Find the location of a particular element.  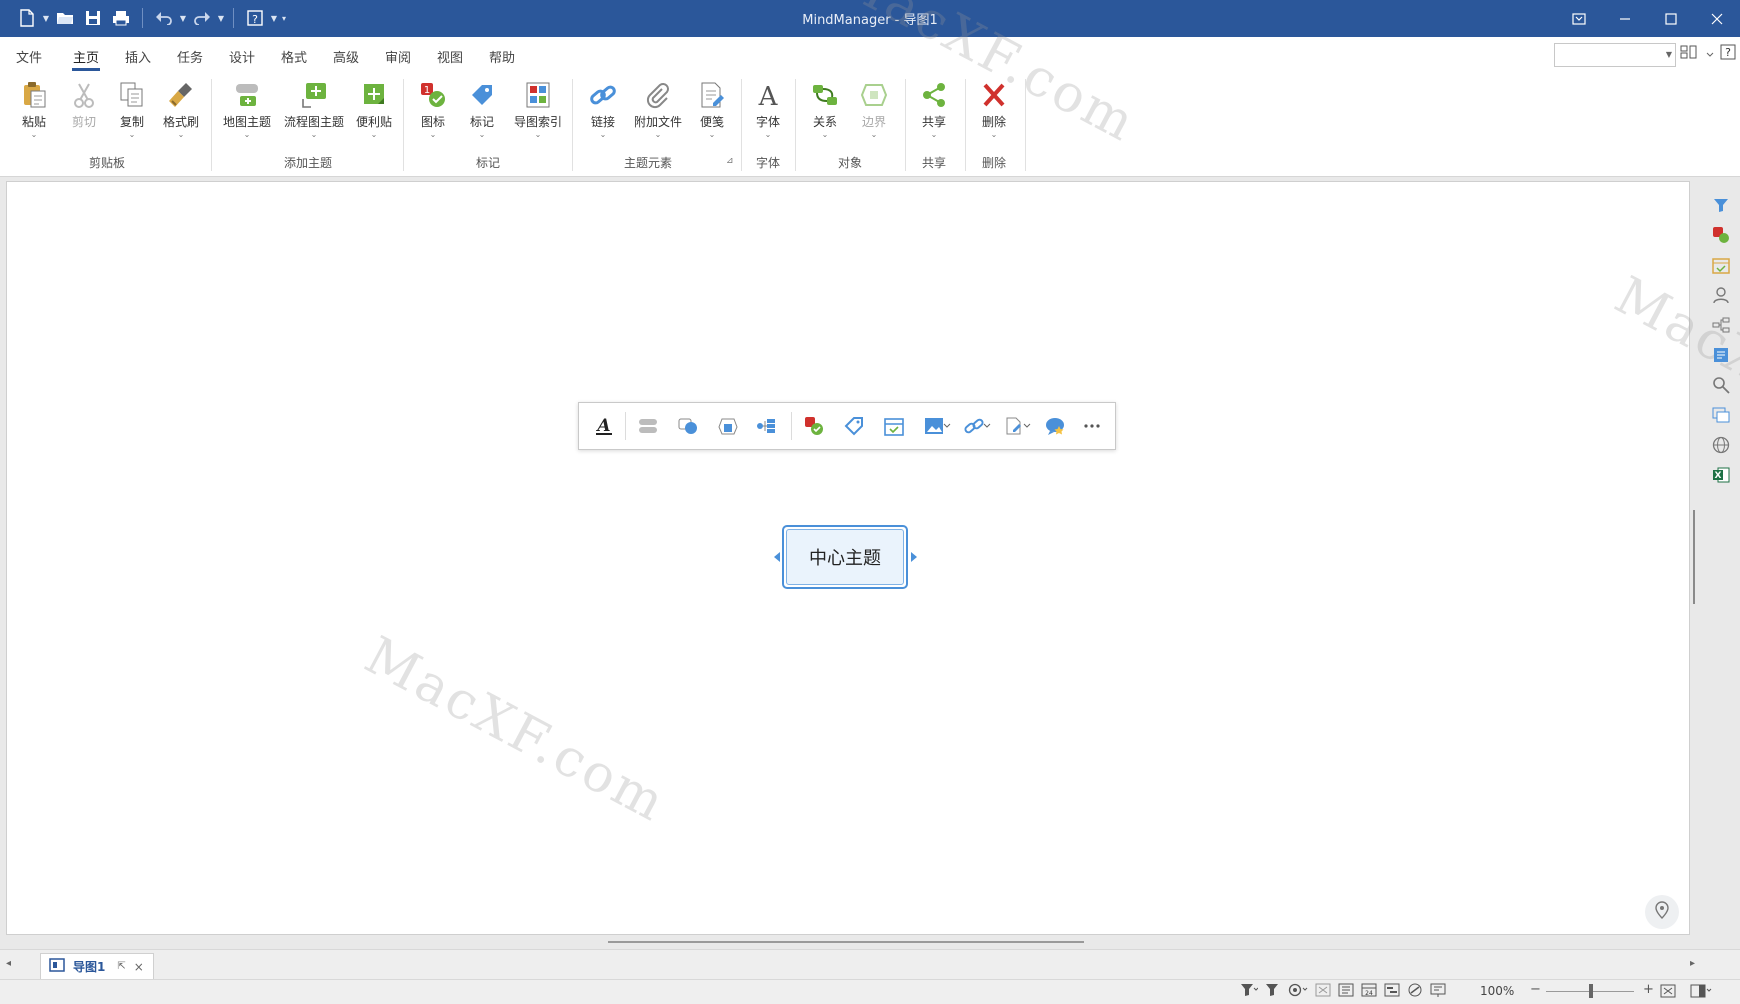

tab-scroll-left-icon: ◂ is located at coordinates (8, 963).